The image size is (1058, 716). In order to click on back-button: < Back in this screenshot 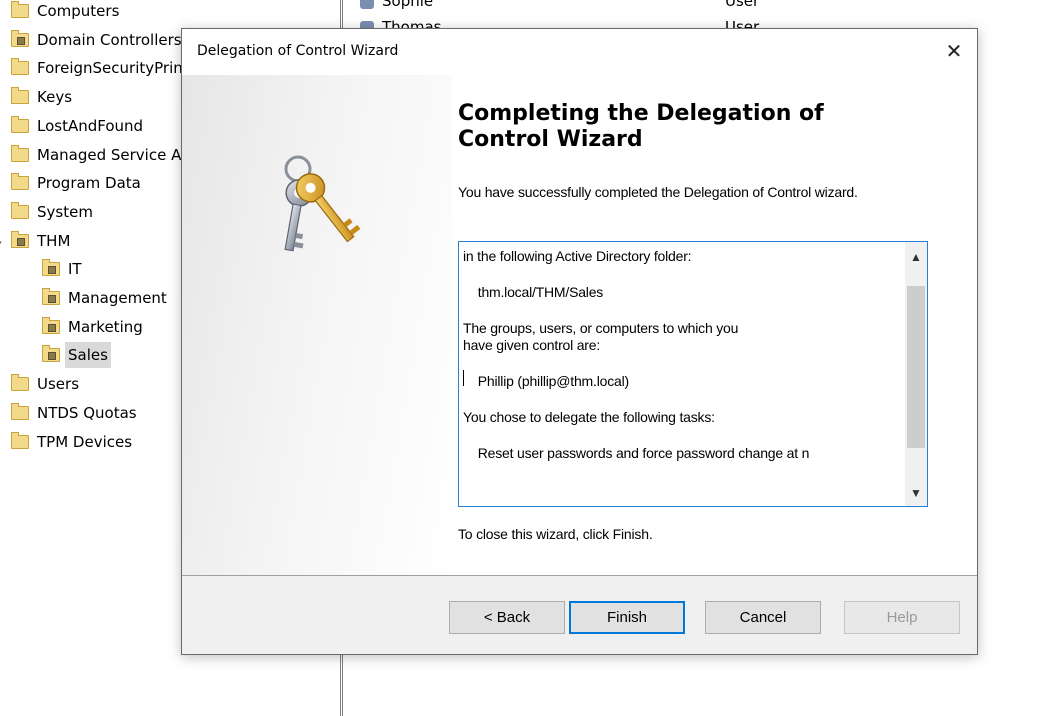, I will do `click(507, 617)`.